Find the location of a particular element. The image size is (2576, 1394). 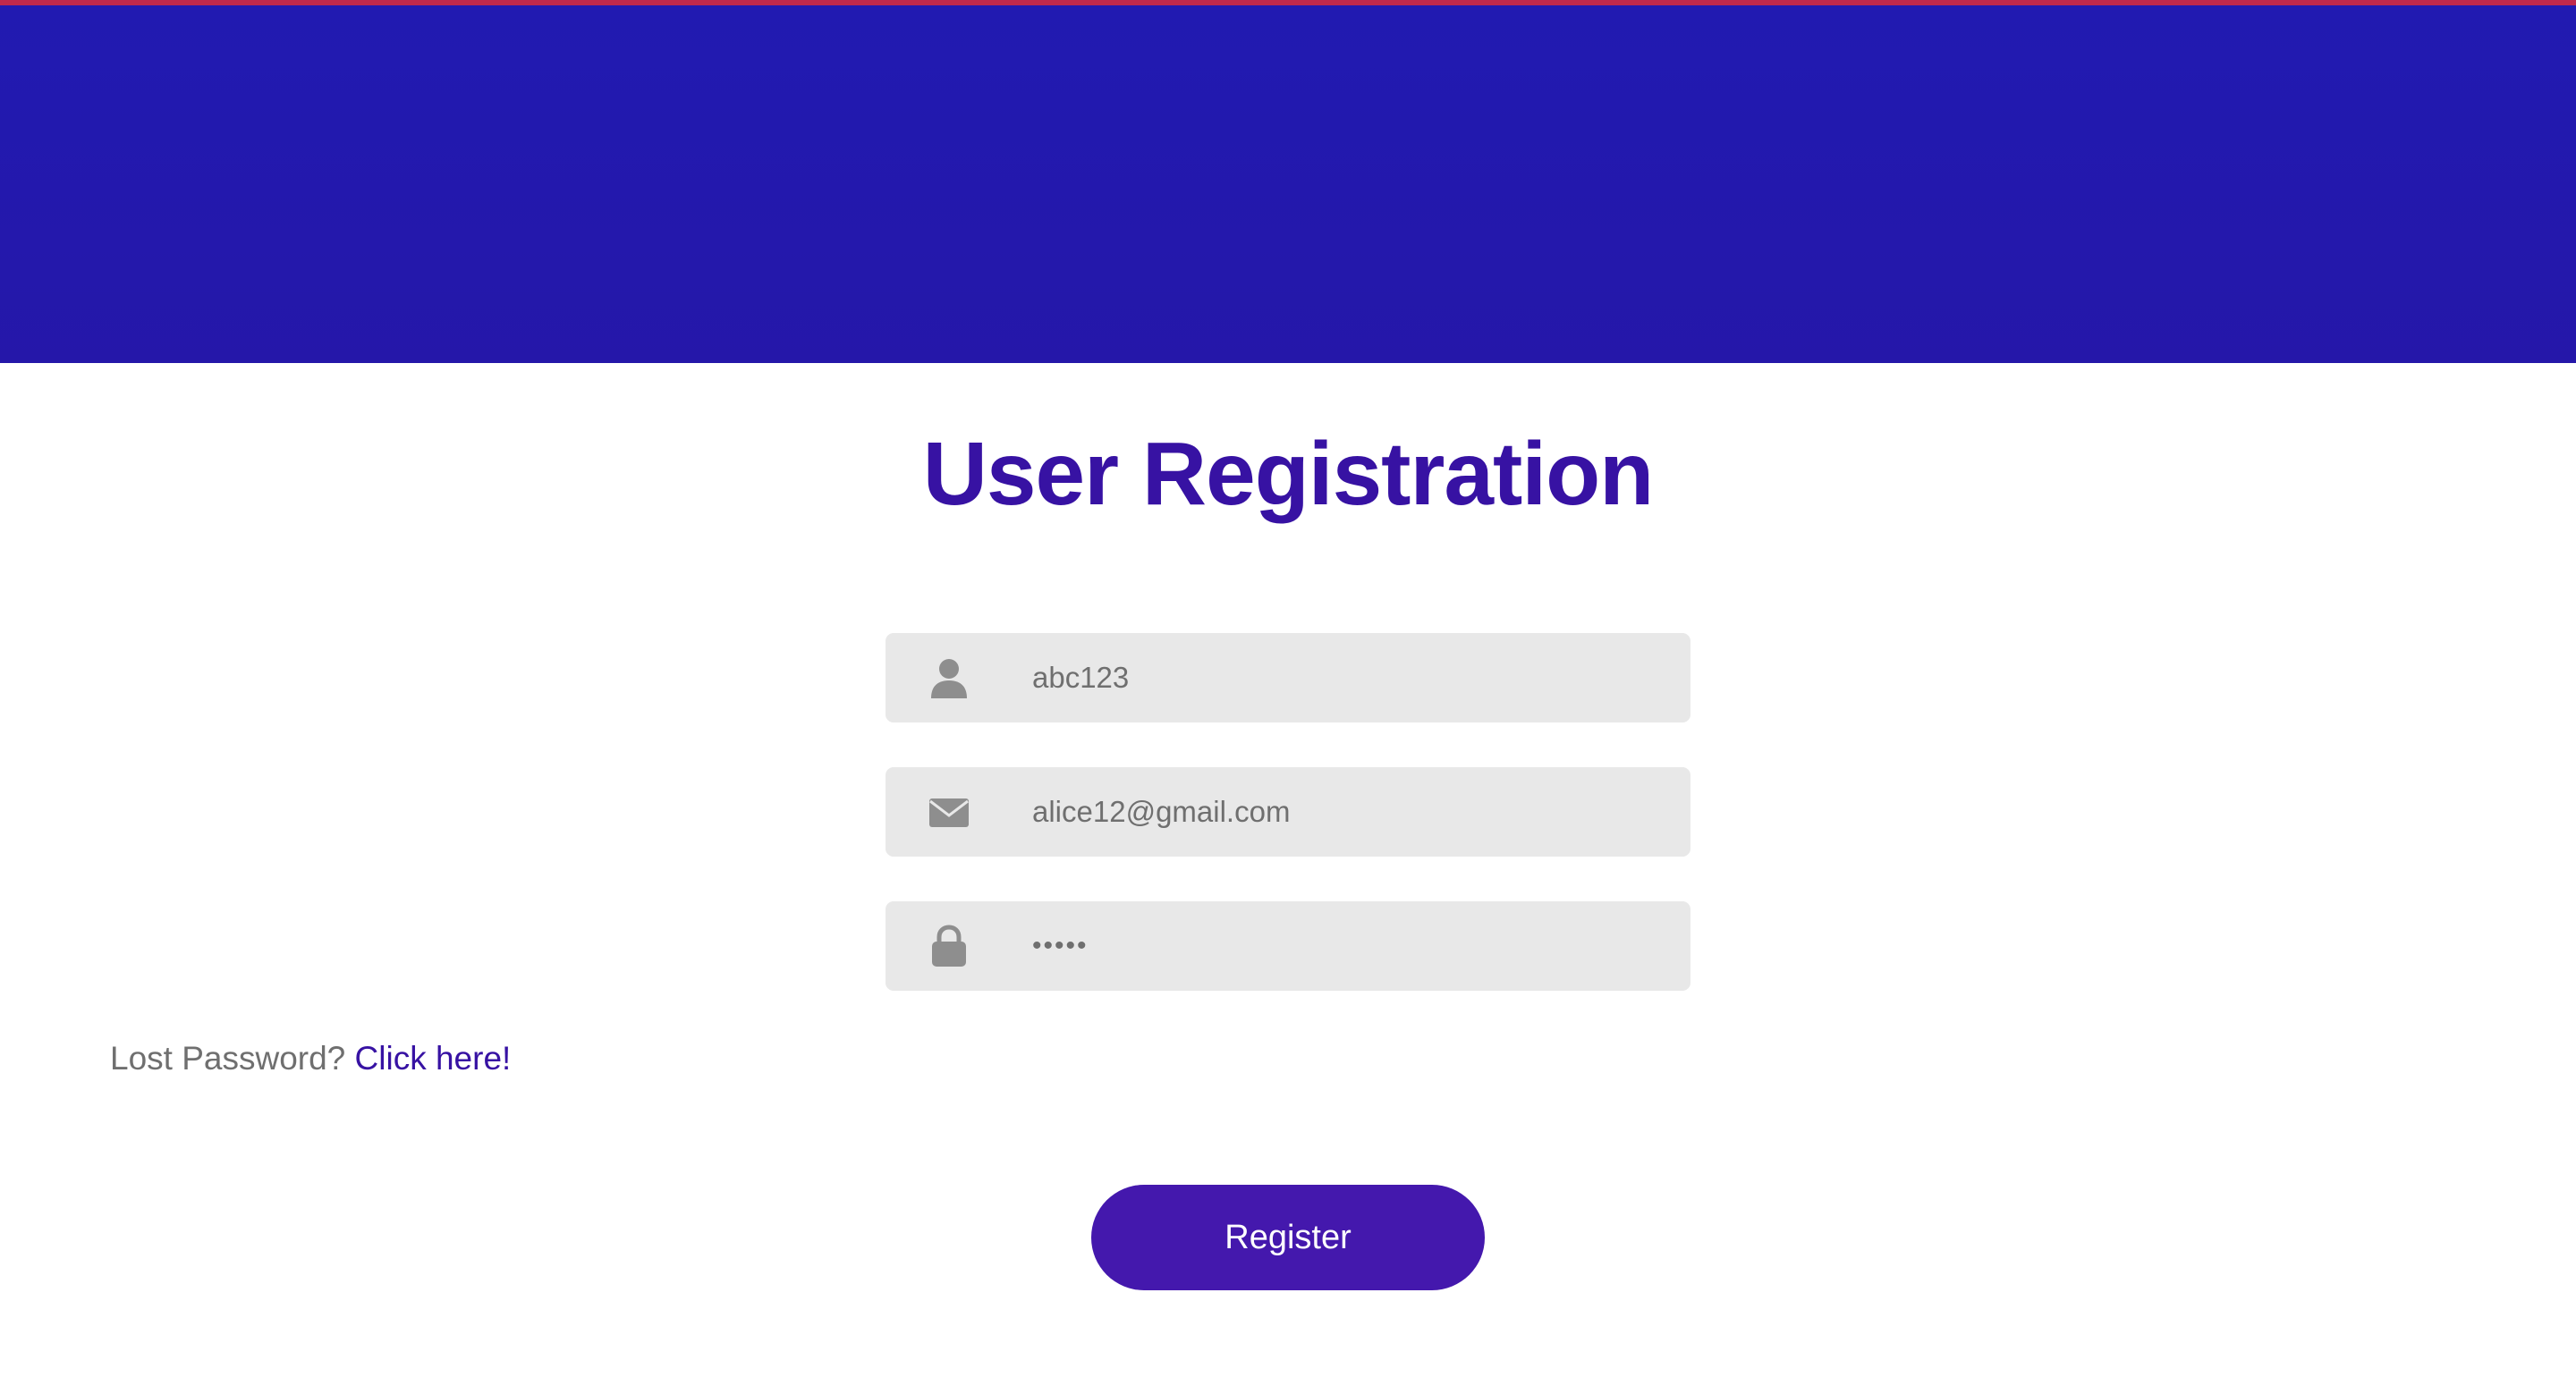

username-input is located at coordinates (1345, 677).